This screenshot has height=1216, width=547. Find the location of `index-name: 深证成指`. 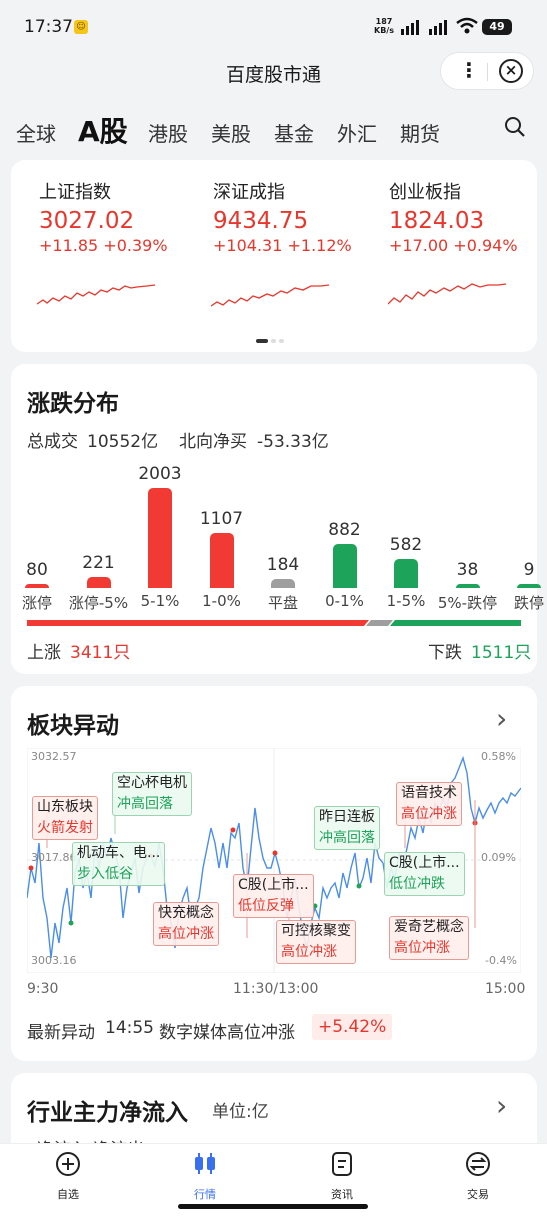

index-name: 深证成指 is located at coordinates (249, 192).